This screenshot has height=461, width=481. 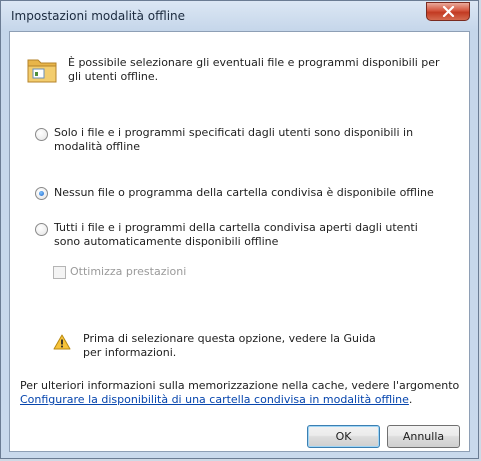 I want to click on close-button, so click(x=448, y=11).